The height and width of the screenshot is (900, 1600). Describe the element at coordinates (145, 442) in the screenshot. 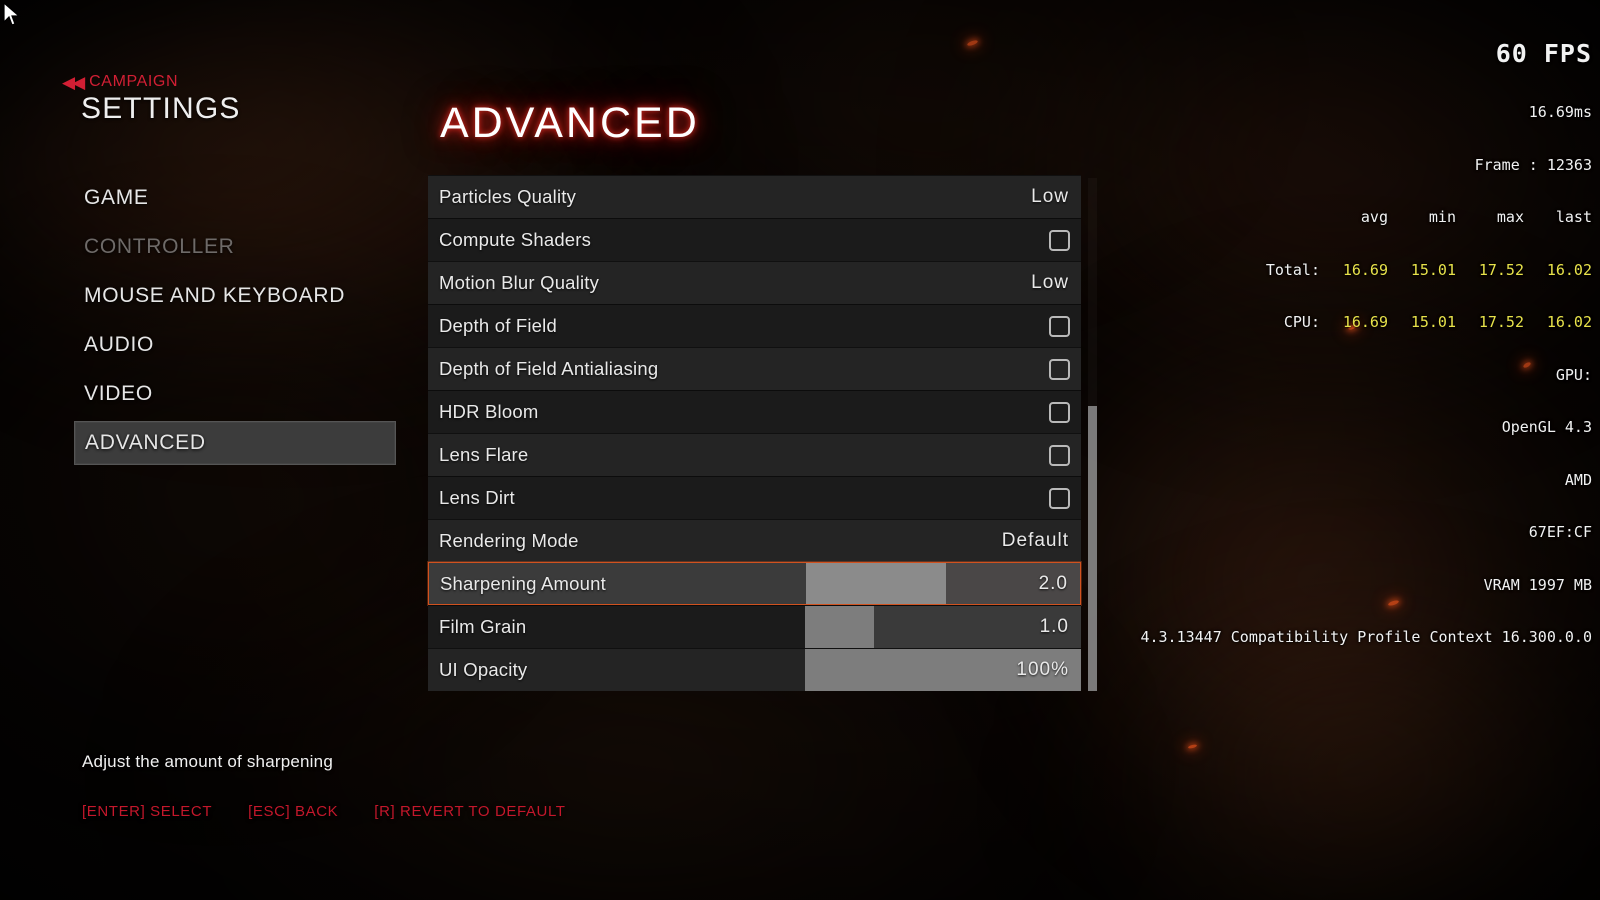

I see `sidebar-item-label: ADVANCED` at that location.